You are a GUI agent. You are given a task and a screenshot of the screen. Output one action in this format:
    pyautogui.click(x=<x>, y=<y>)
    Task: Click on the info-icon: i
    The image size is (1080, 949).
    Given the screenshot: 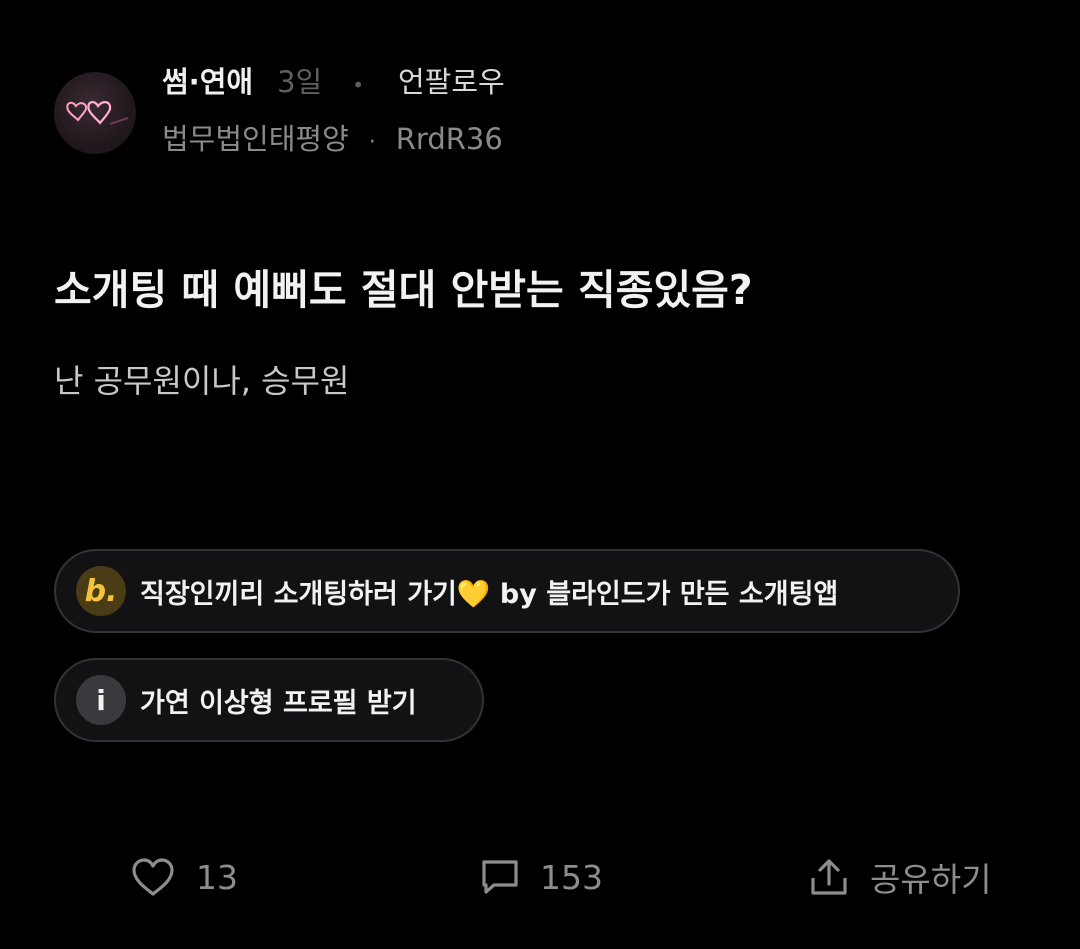 What is the action you would take?
    pyautogui.click(x=101, y=700)
    